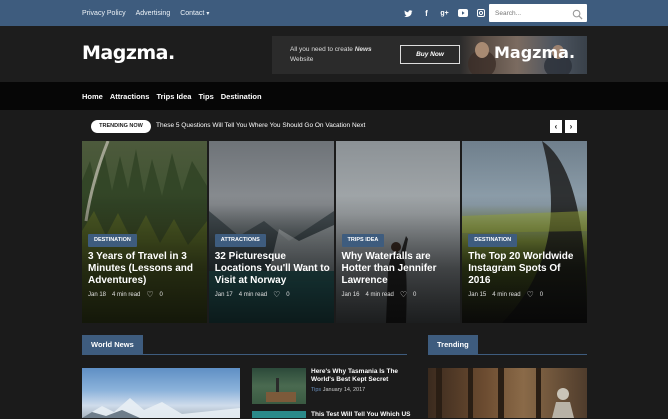  I want to click on nav-item-home: Home, so click(92, 96).